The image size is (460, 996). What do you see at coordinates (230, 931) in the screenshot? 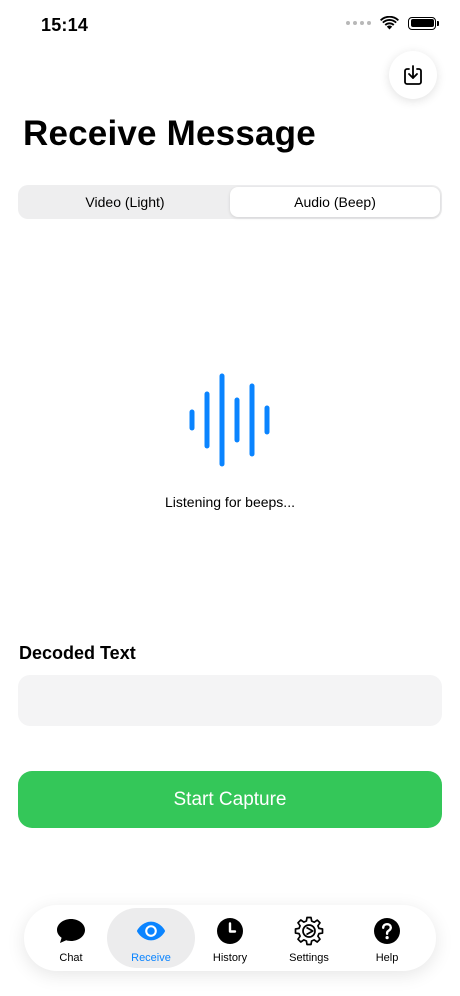
I see `clock-icon` at bounding box center [230, 931].